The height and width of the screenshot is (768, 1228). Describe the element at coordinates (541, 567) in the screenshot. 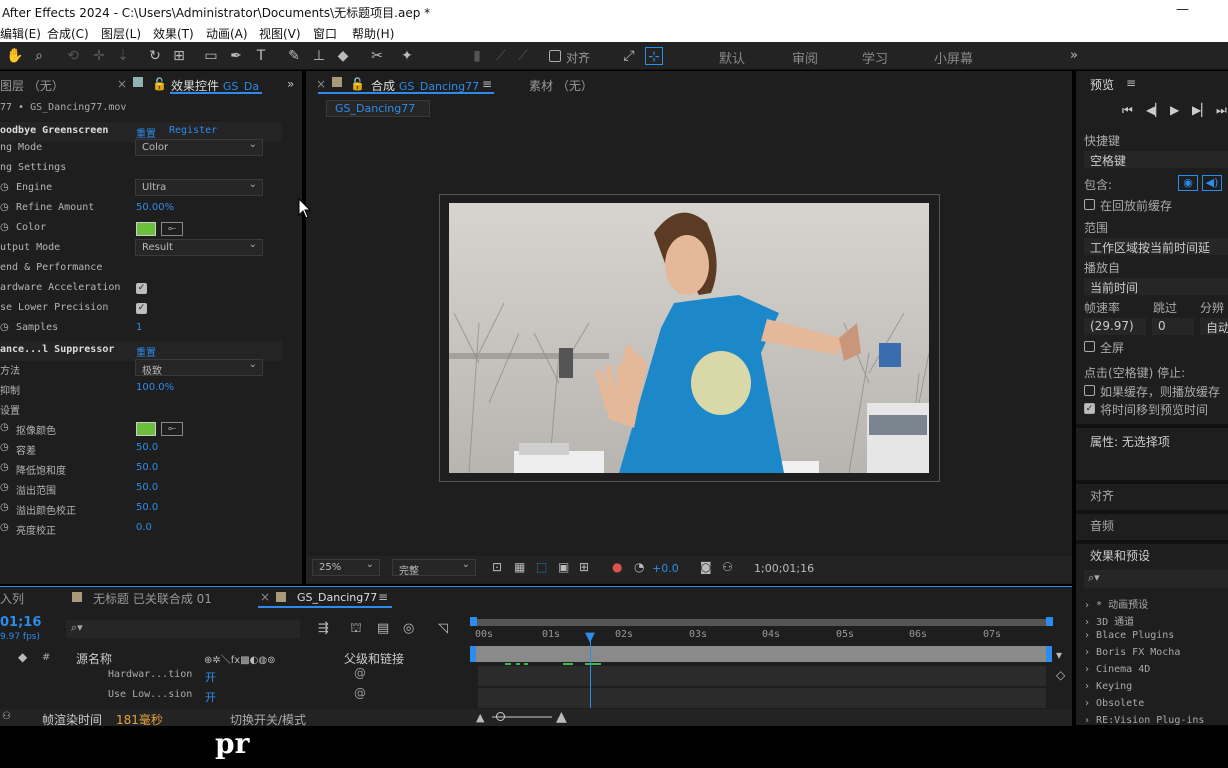

I see `mask-path-icon: ⬚` at that location.